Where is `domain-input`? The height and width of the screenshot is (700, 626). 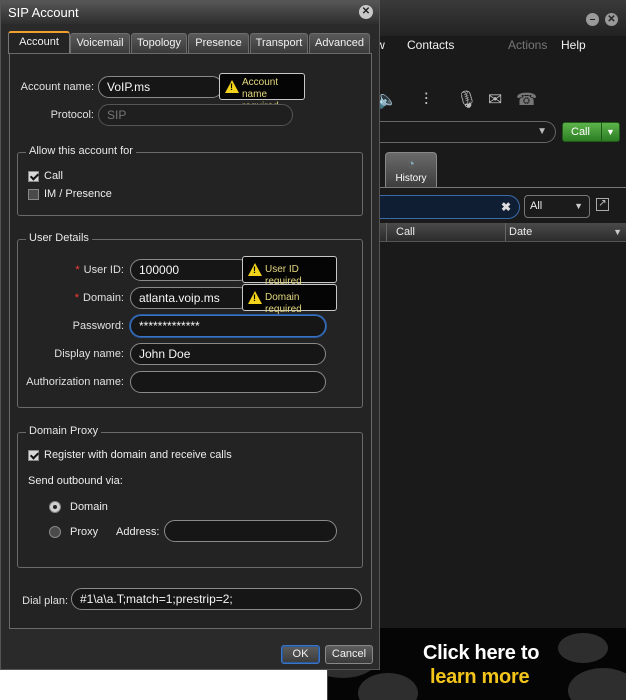
domain-input is located at coordinates (190, 298).